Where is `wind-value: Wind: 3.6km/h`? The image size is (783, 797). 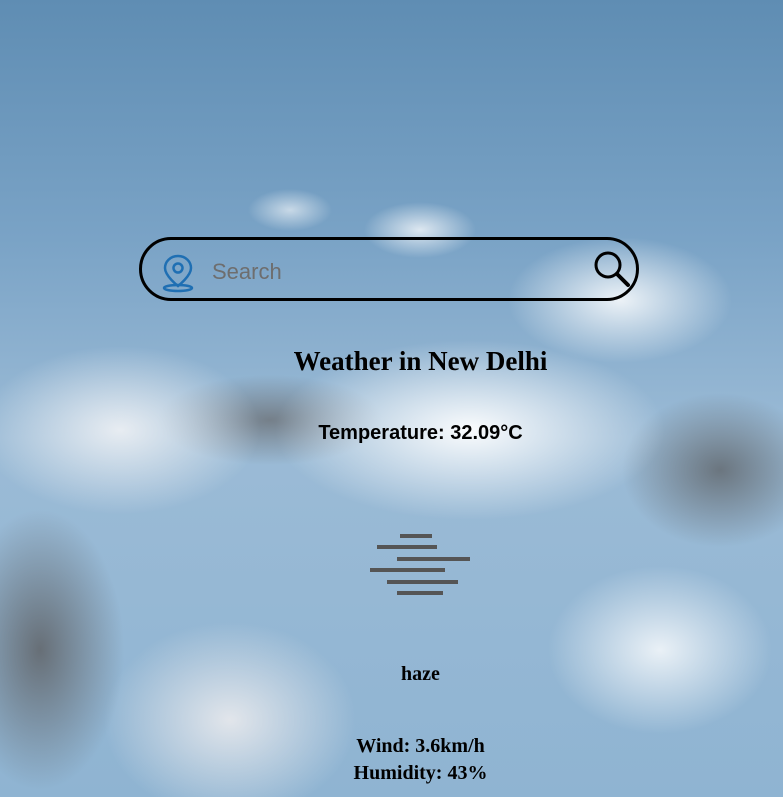 wind-value: Wind: 3.6km/h is located at coordinates (420, 746).